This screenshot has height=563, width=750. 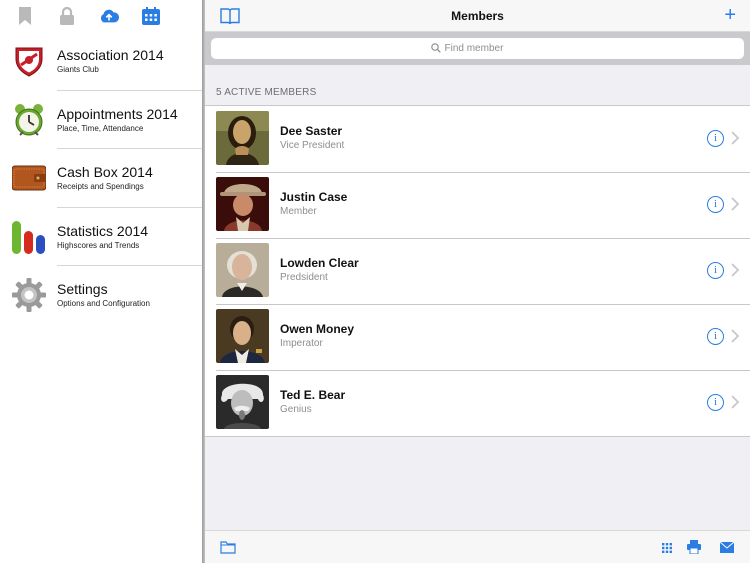 What do you see at coordinates (82, 289) in the screenshot?
I see `sidebar-item-title: Settings` at bounding box center [82, 289].